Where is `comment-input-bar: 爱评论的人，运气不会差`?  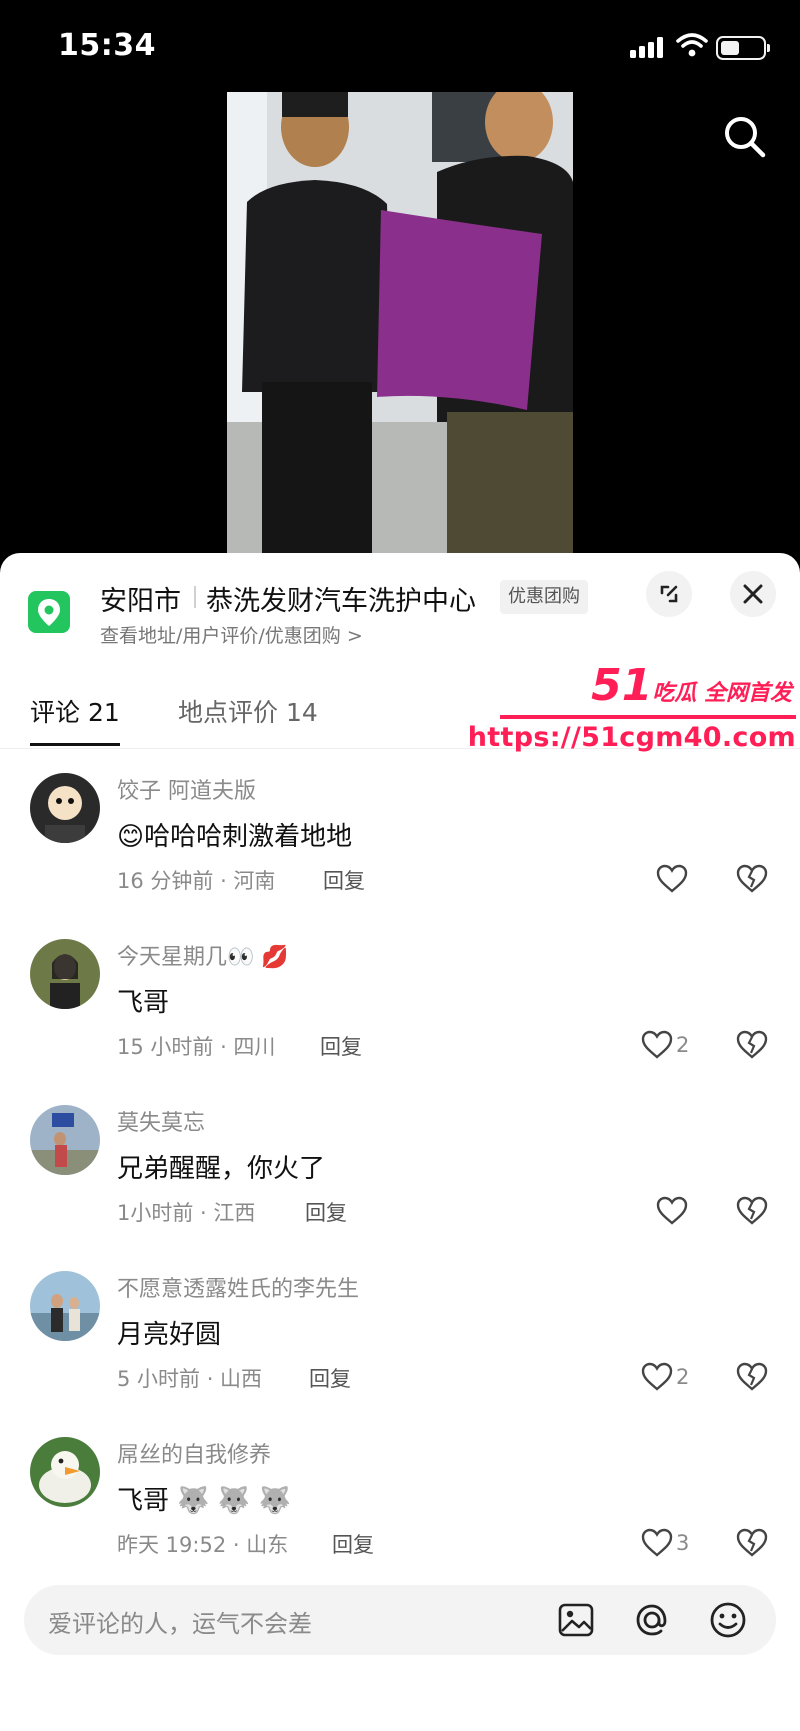 comment-input-bar: 爱评论的人，运气不会差 is located at coordinates (400, 1620).